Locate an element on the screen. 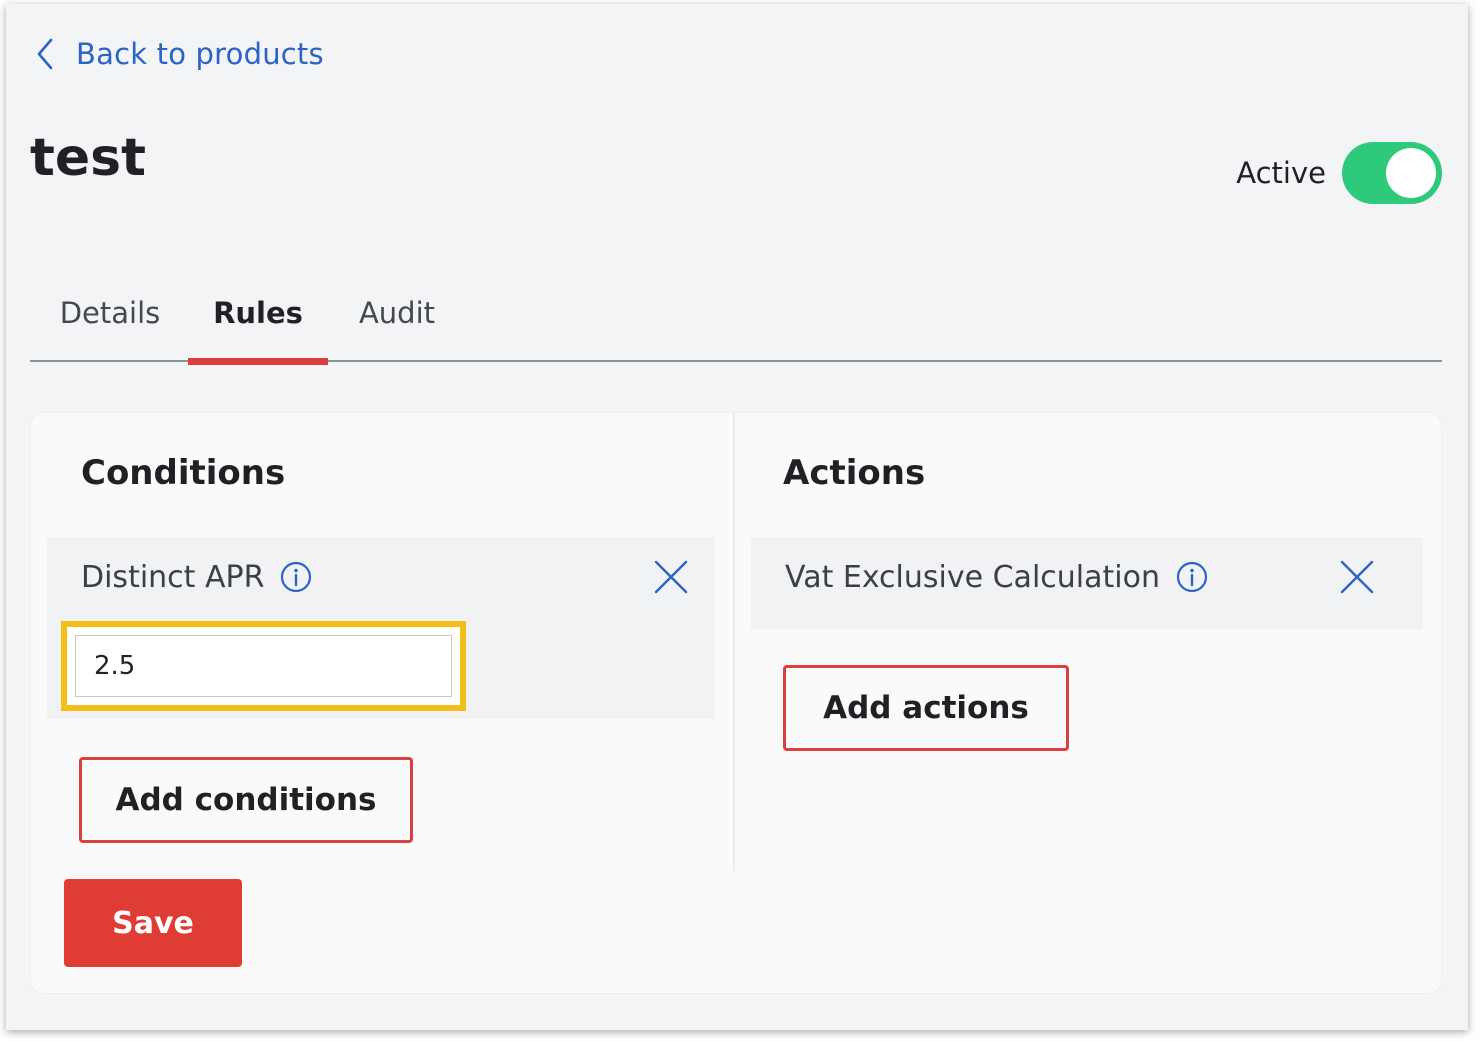 Image resolution: width=1481 pixels, height=1042 pixels. chevron-left-icon is located at coordinates (45, 54).